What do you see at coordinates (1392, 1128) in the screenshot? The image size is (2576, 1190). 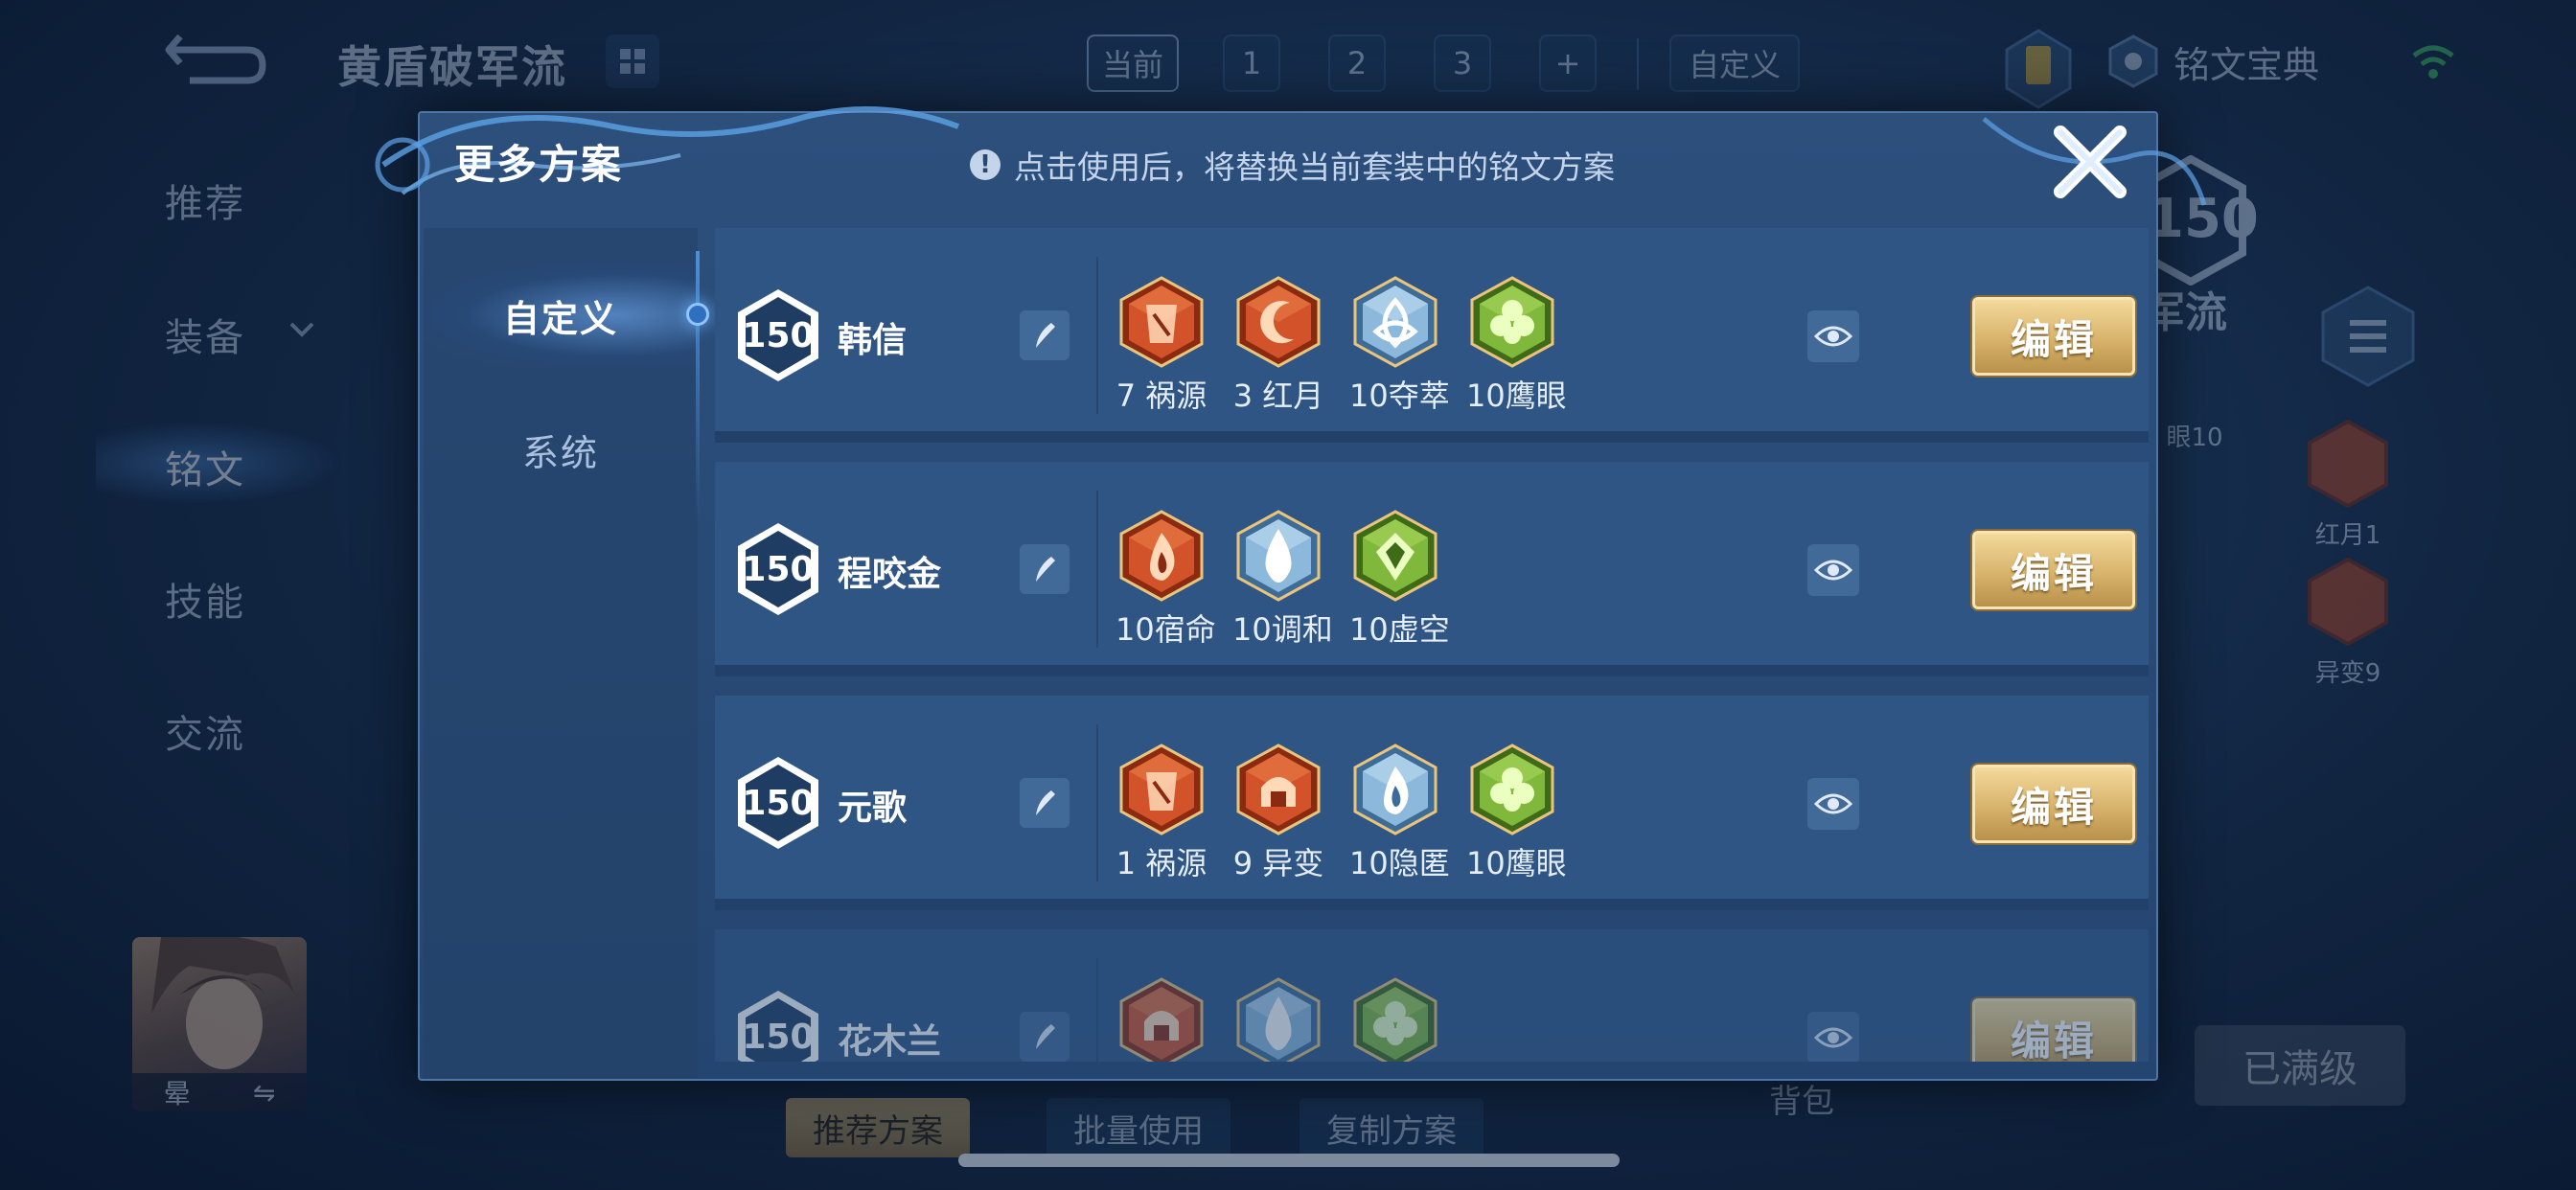 I see `copy-scheme-button: 复制方案` at bounding box center [1392, 1128].